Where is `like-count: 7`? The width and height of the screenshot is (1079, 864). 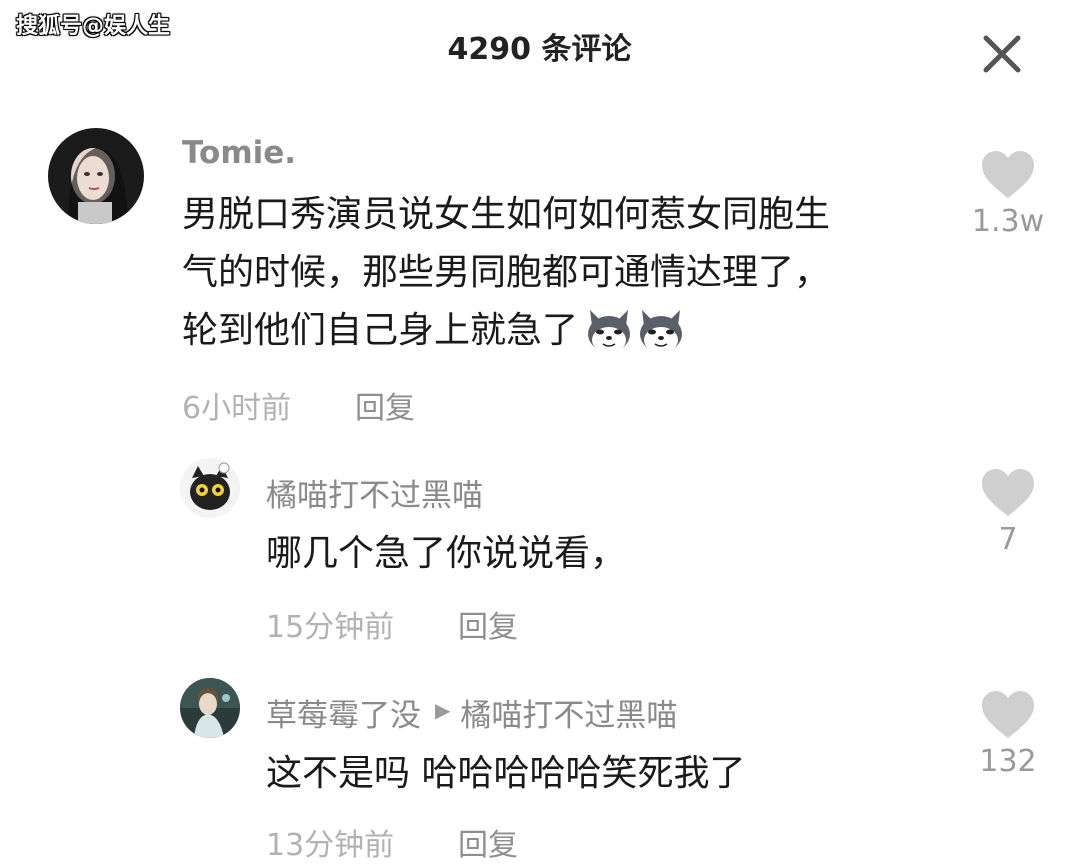 like-count: 7 is located at coordinates (1008, 539).